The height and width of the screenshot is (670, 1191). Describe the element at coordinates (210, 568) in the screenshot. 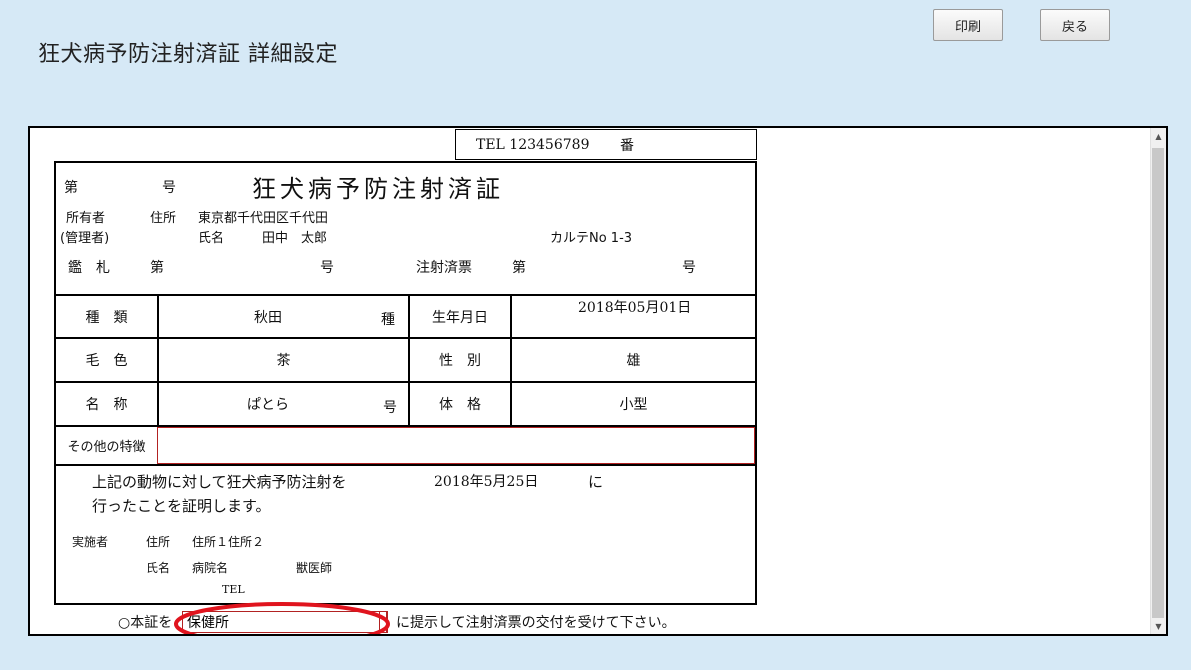

I see `performer-clinic: 病院名` at that location.